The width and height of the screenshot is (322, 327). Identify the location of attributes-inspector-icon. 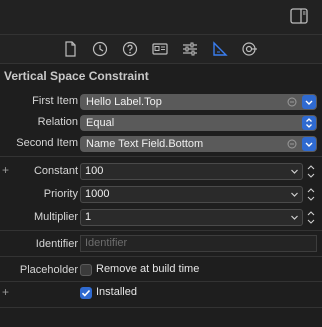
(190, 49).